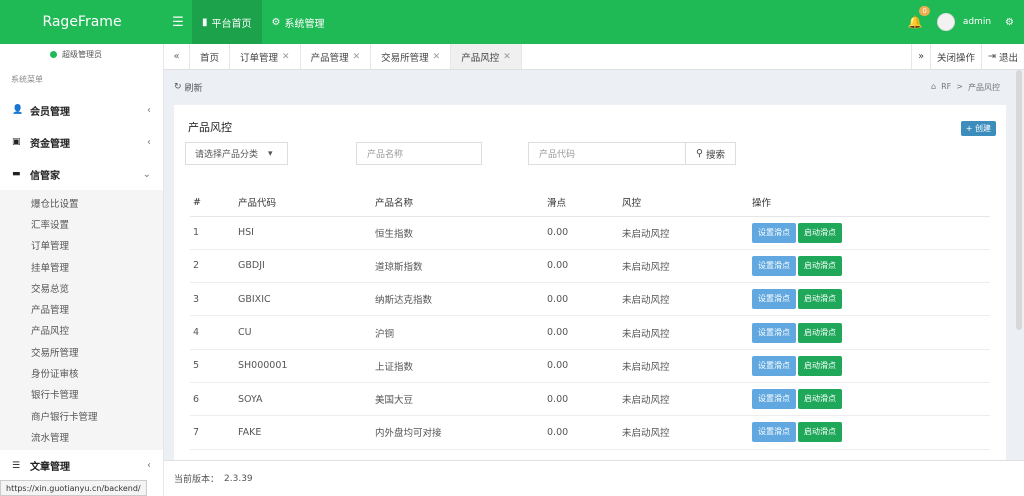  What do you see at coordinates (946, 87) in the screenshot?
I see `breadcrumb-item: RF` at bounding box center [946, 87].